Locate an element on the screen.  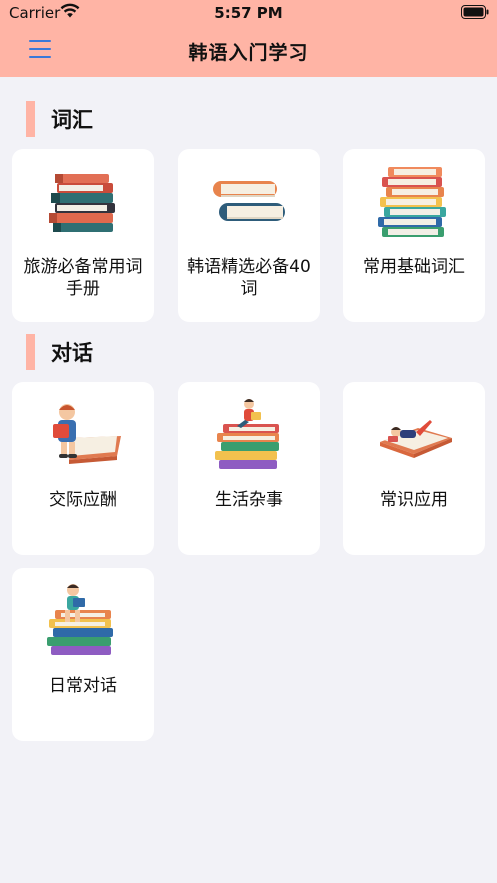
card-korean-40-words: 韩语精选必备40词 is located at coordinates (249, 235).